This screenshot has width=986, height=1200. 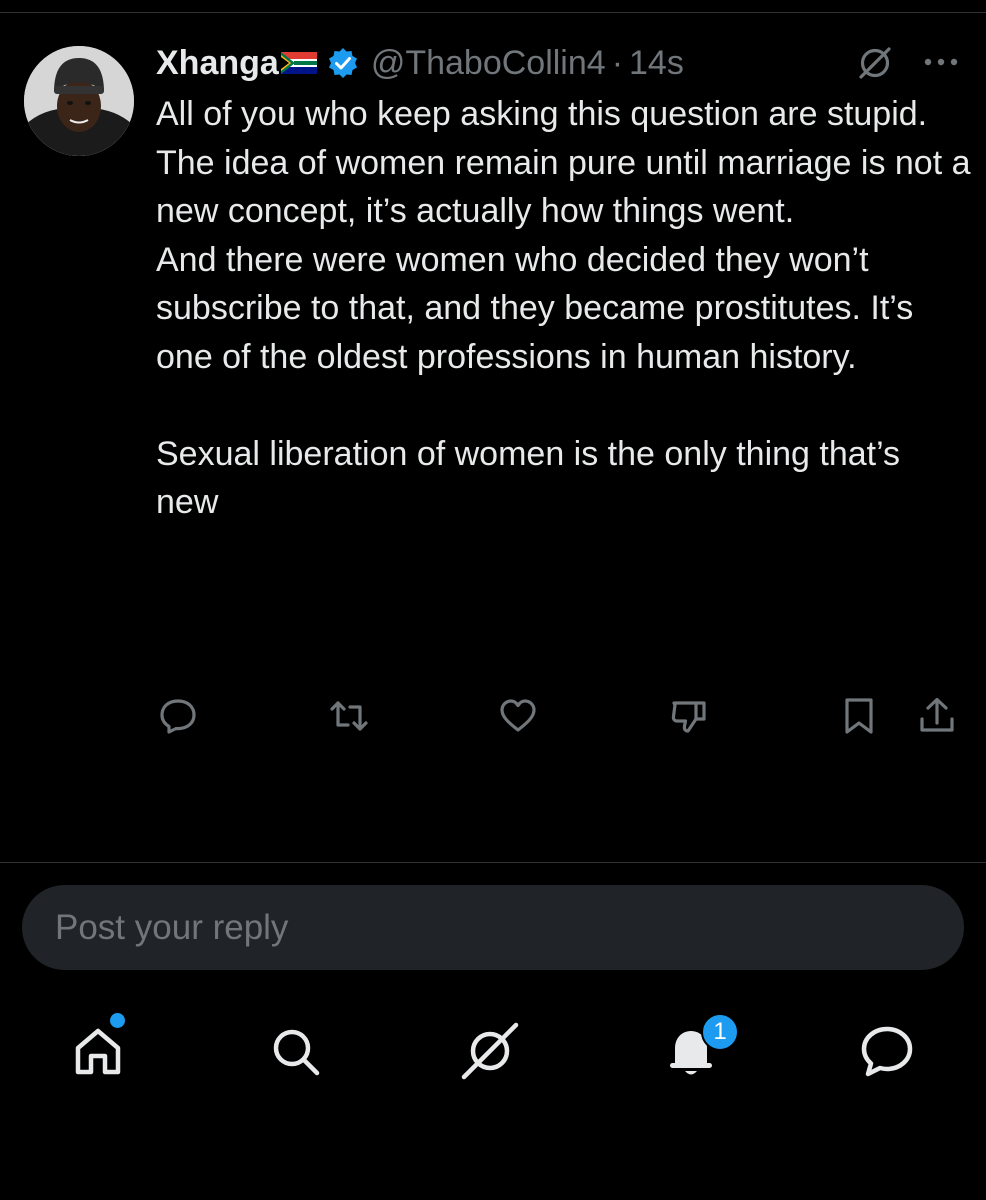 I want to click on bottom-tab-bar, so click(x=493, y=1055).